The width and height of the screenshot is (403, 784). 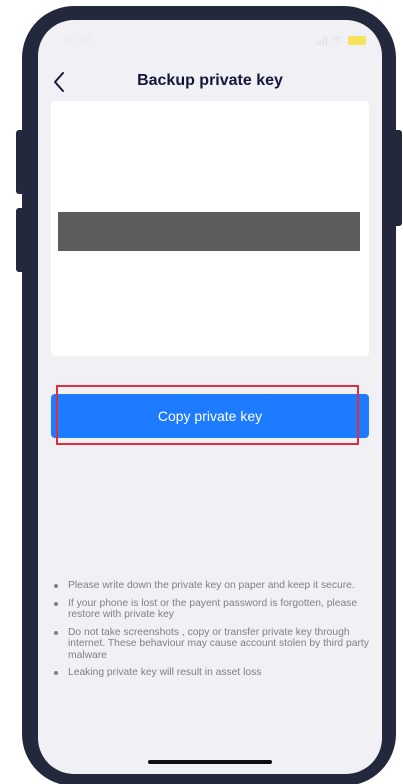 What do you see at coordinates (79, 40) in the screenshot?
I see `status-time: 3:36` at bounding box center [79, 40].